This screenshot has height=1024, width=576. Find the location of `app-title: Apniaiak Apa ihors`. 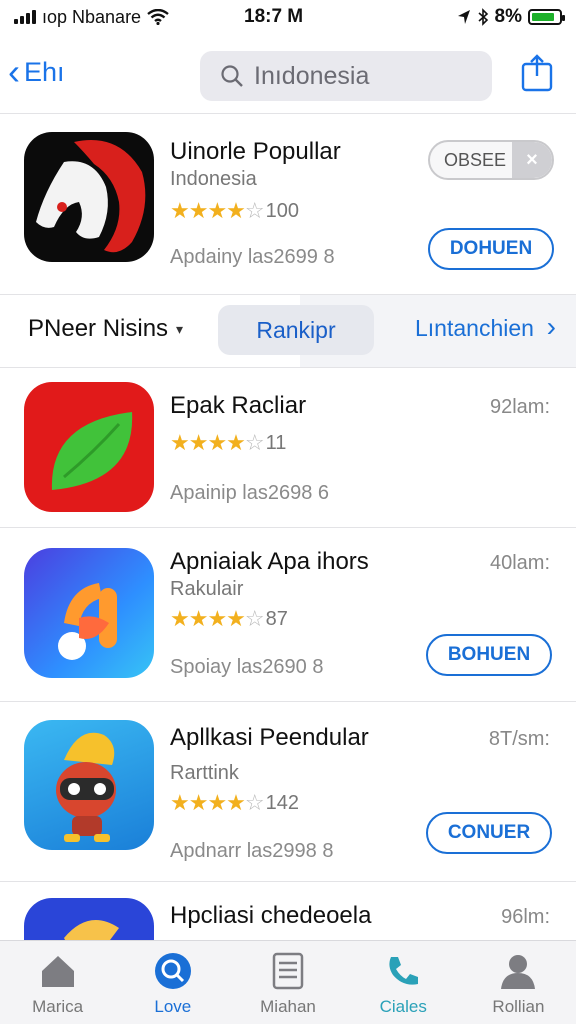

app-title: Apniaiak Apa ihors is located at coordinates (269, 561).